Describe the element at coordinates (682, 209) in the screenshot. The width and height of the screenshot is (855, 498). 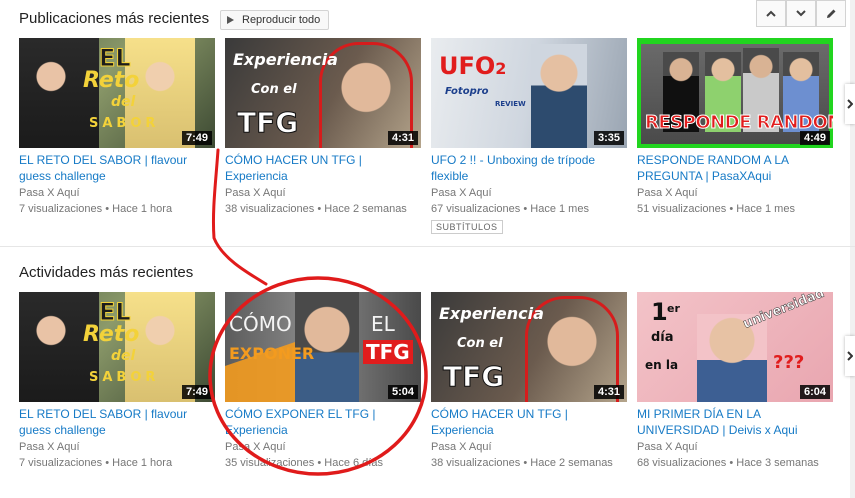
I see `view-count: 51 visualizaciones` at that location.